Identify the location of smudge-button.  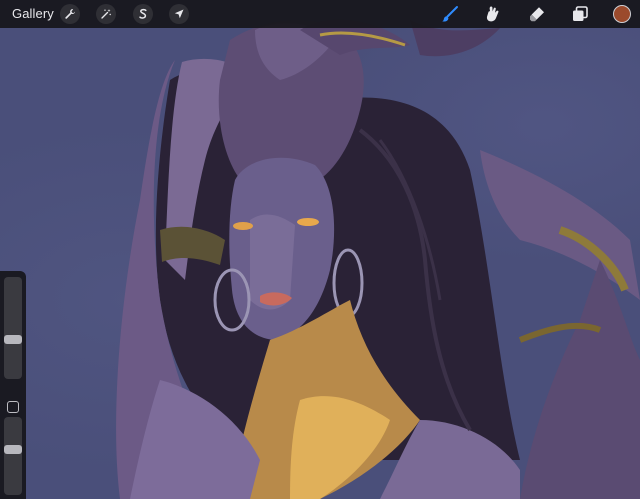
(493, 14).